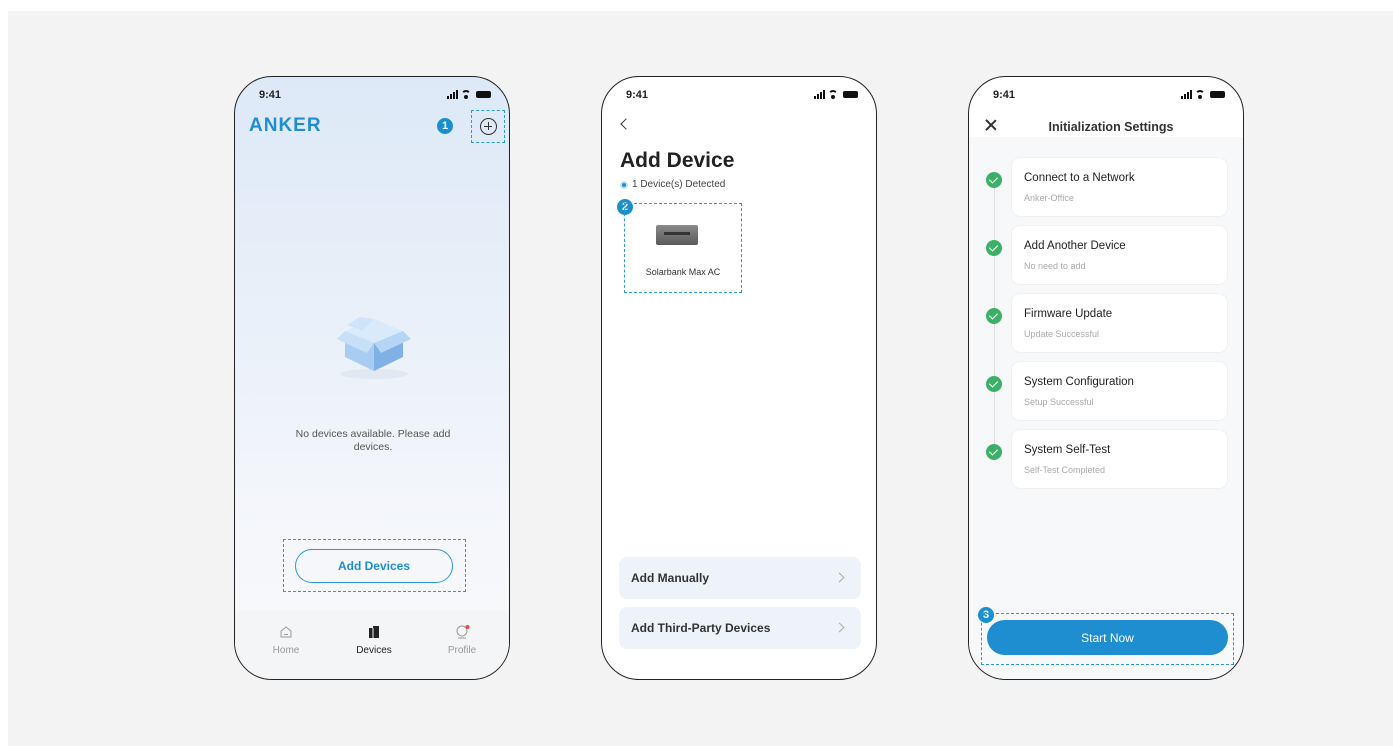  Describe the element at coordinates (286, 650) in the screenshot. I see `tab-home-label: Home` at that location.